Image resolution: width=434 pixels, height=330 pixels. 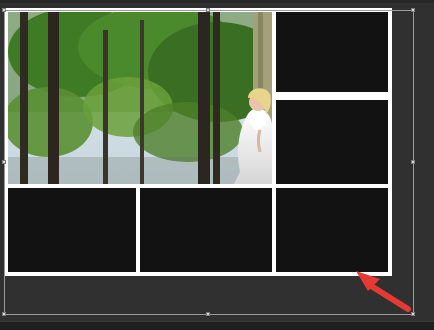 What do you see at coordinates (383, 291) in the screenshot?
I see `pointer-arrow-icon` at bounding box center [383, 291].